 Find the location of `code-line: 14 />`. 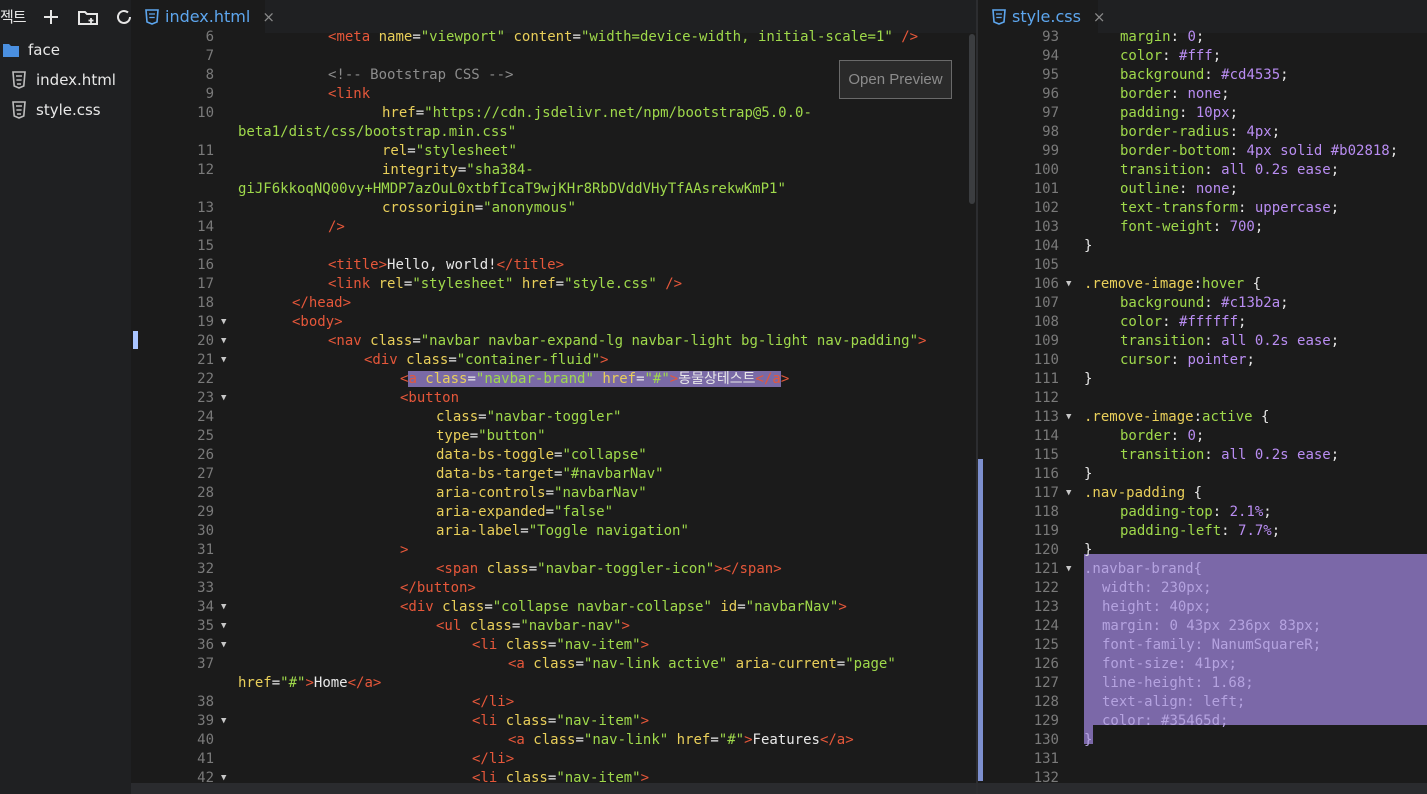

code-line: 14 /> is located at coordinates (553, 227).